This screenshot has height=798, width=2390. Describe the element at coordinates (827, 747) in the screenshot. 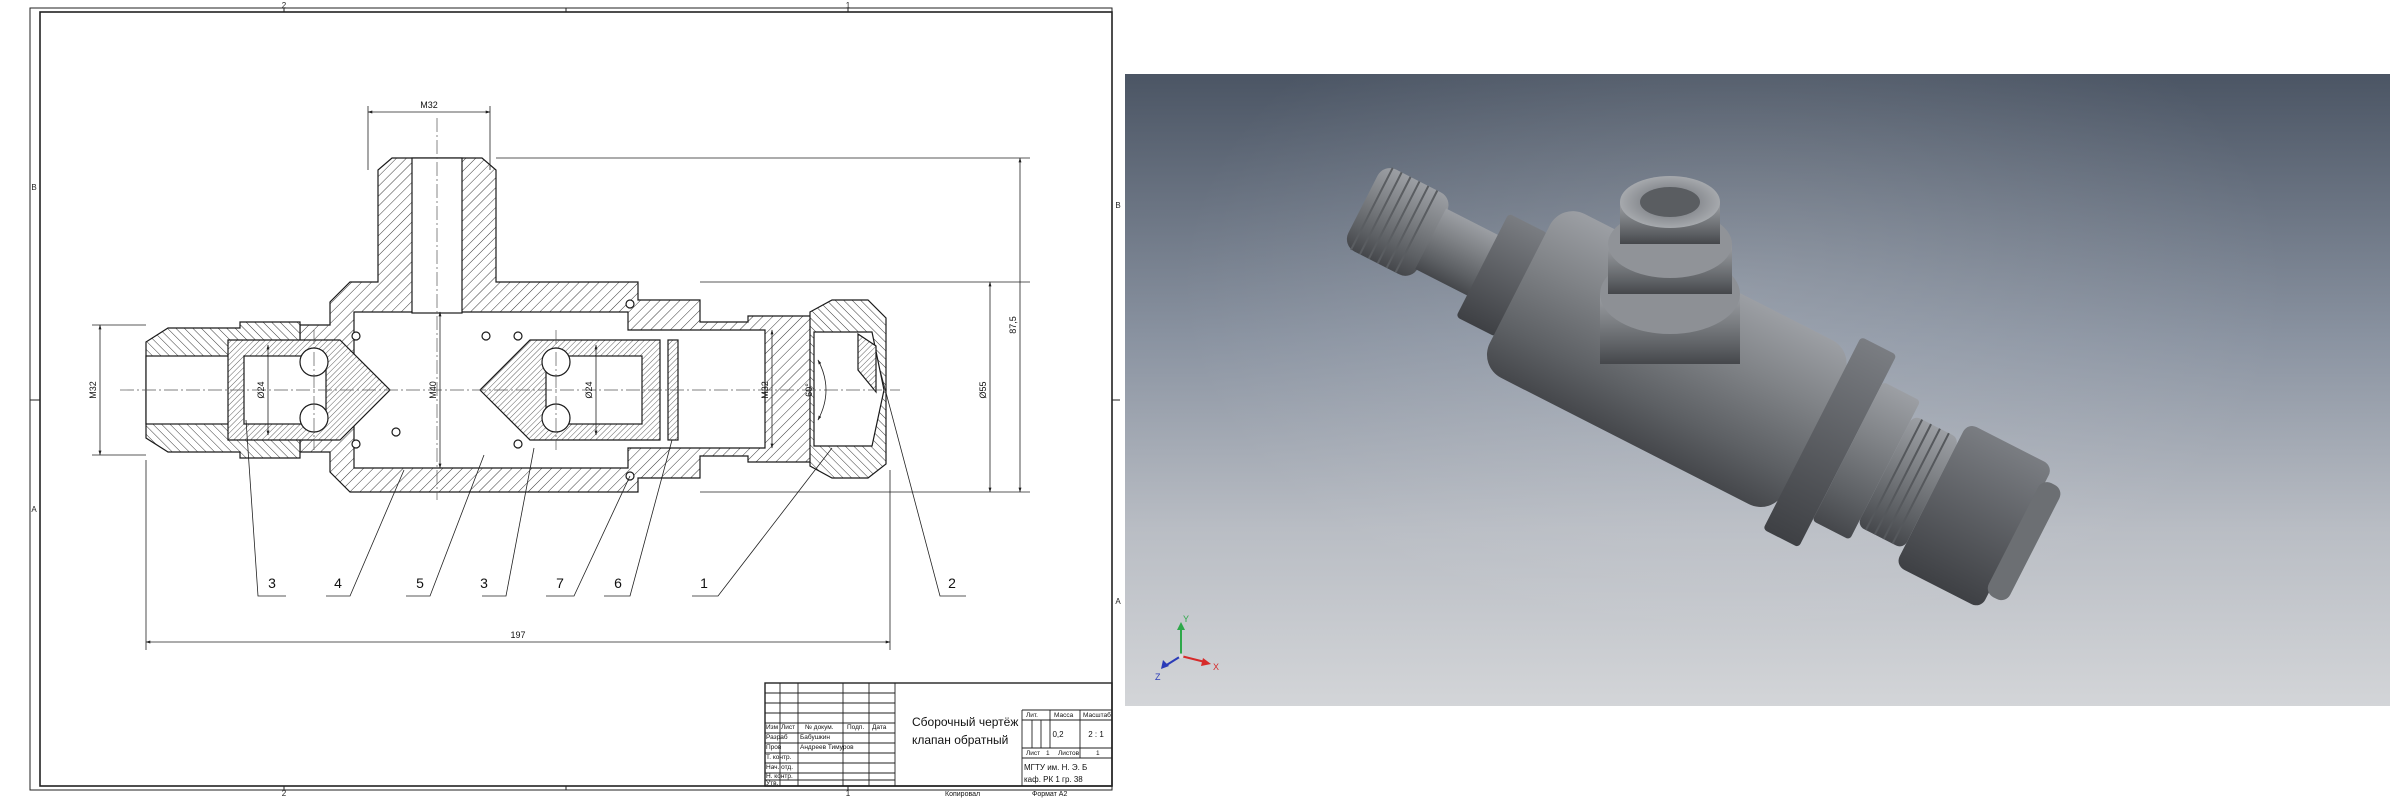

I see `checker-name: Андреев Тимуров` at that location.